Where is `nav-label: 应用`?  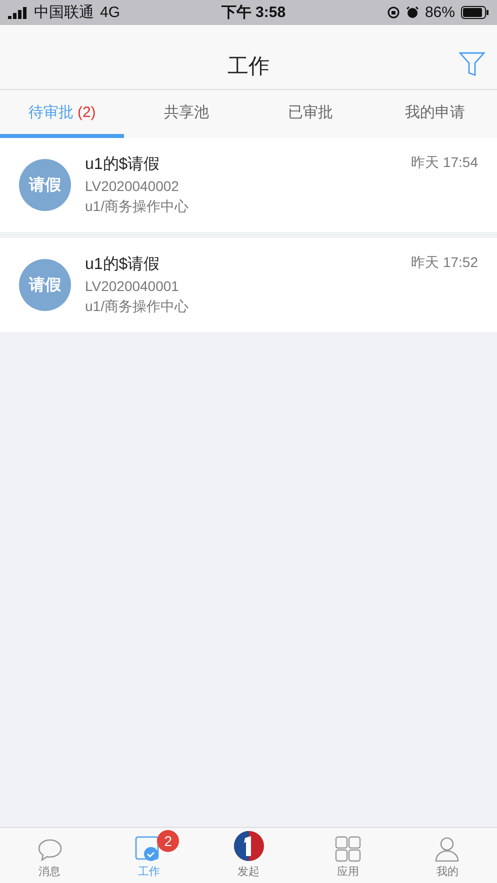 nav-label: 应用 is located at coordinates (347, 871).